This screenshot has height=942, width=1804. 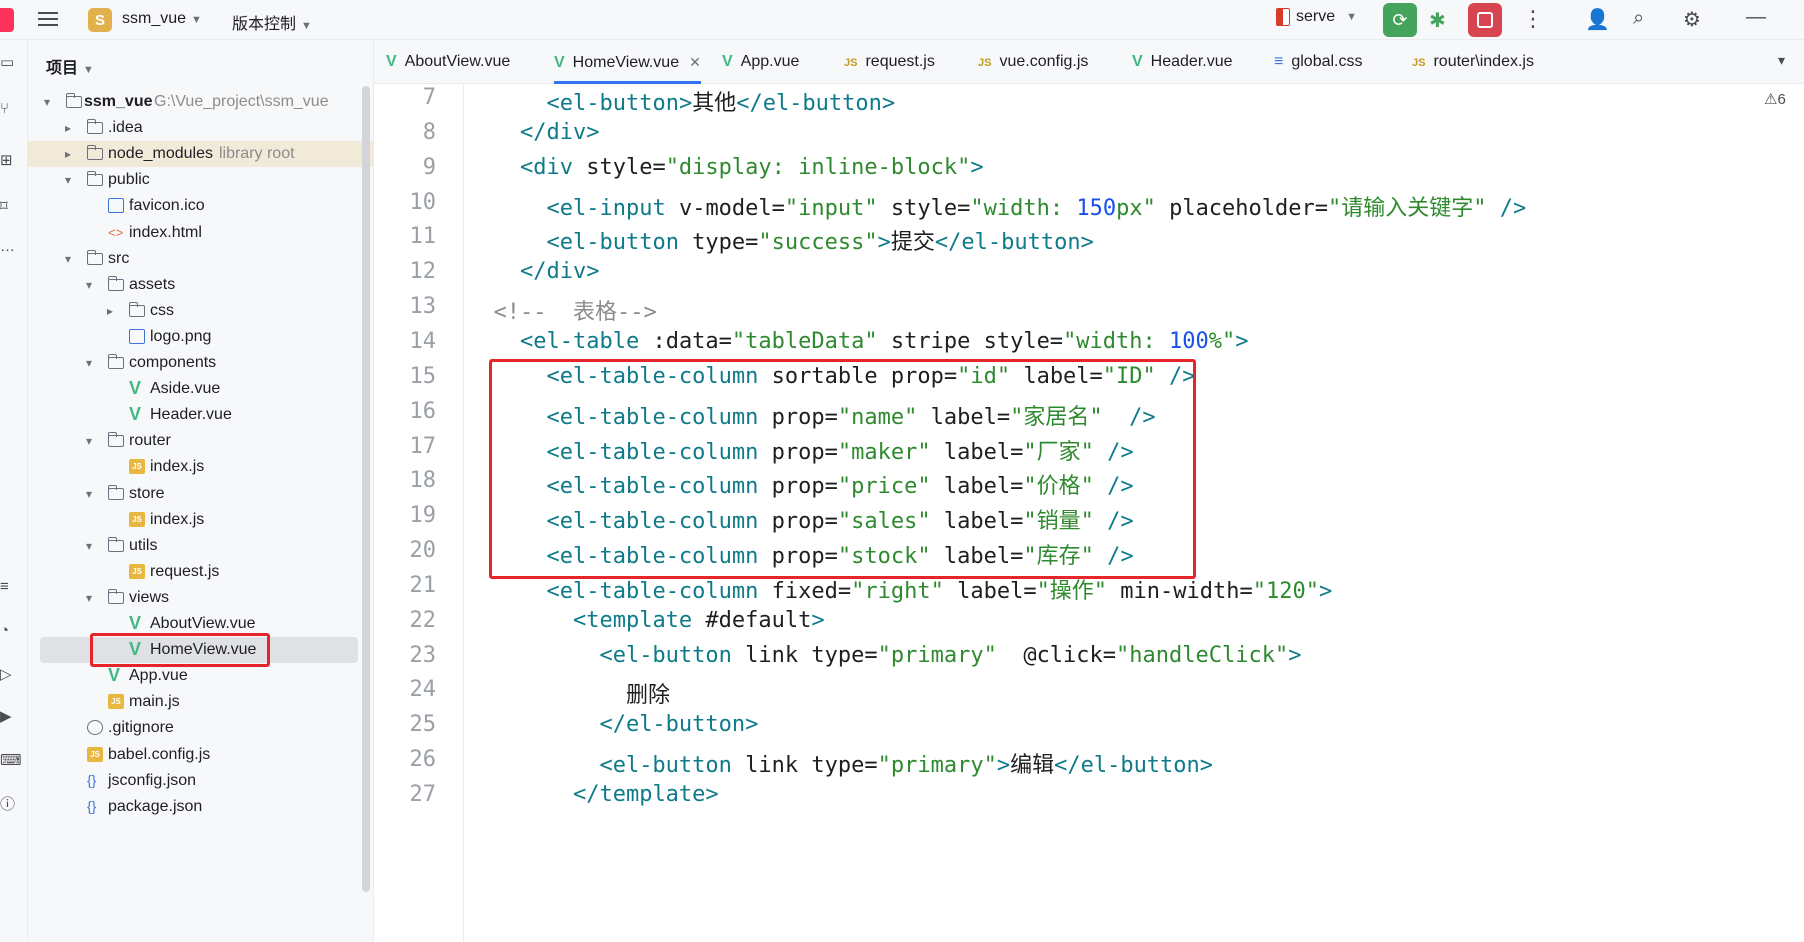 What do you see at coordinates (201, 676) in the screenshot?
I see `tree-item: V App.vue` at bounding box center [201, 676].